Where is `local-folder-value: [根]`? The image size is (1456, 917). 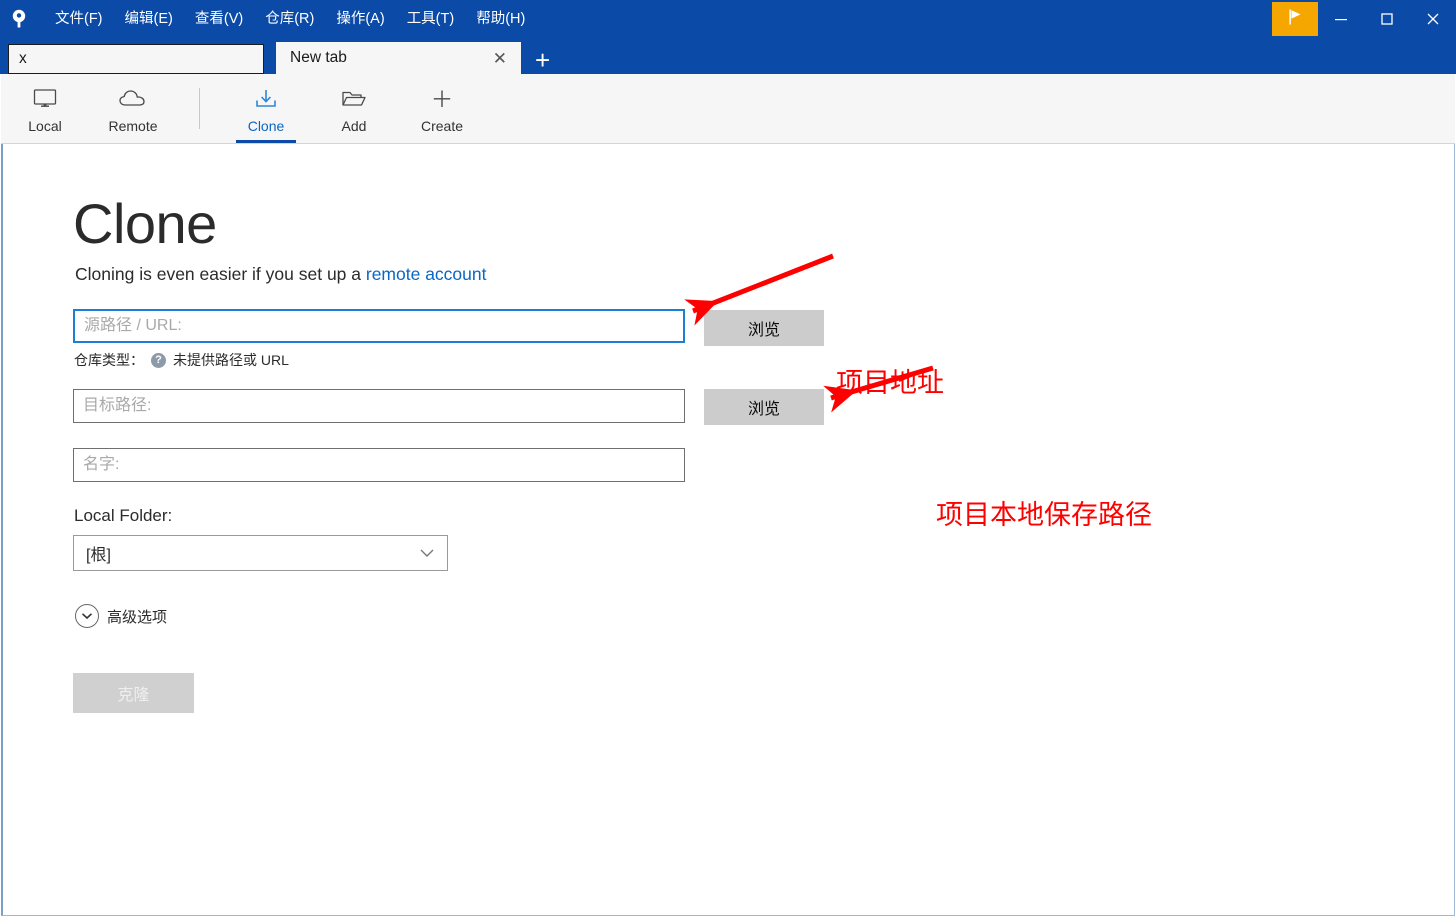
local-folder-value: [根] is located at coordinates (98, 555).